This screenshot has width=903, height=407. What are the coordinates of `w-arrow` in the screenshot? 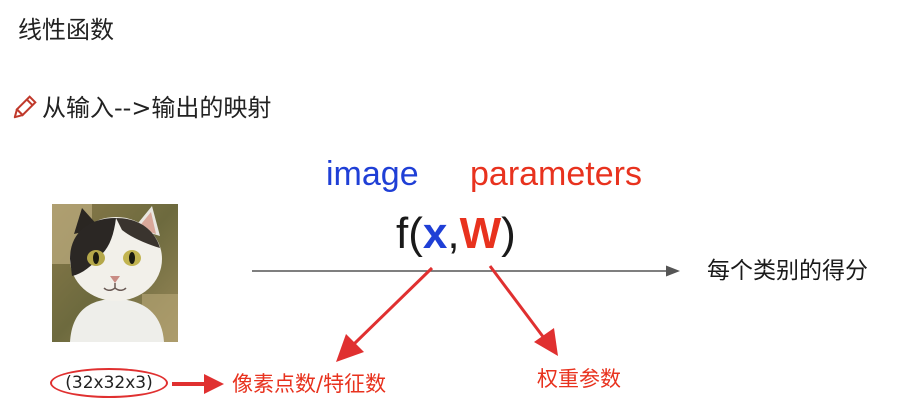 It's located at (523, 310).